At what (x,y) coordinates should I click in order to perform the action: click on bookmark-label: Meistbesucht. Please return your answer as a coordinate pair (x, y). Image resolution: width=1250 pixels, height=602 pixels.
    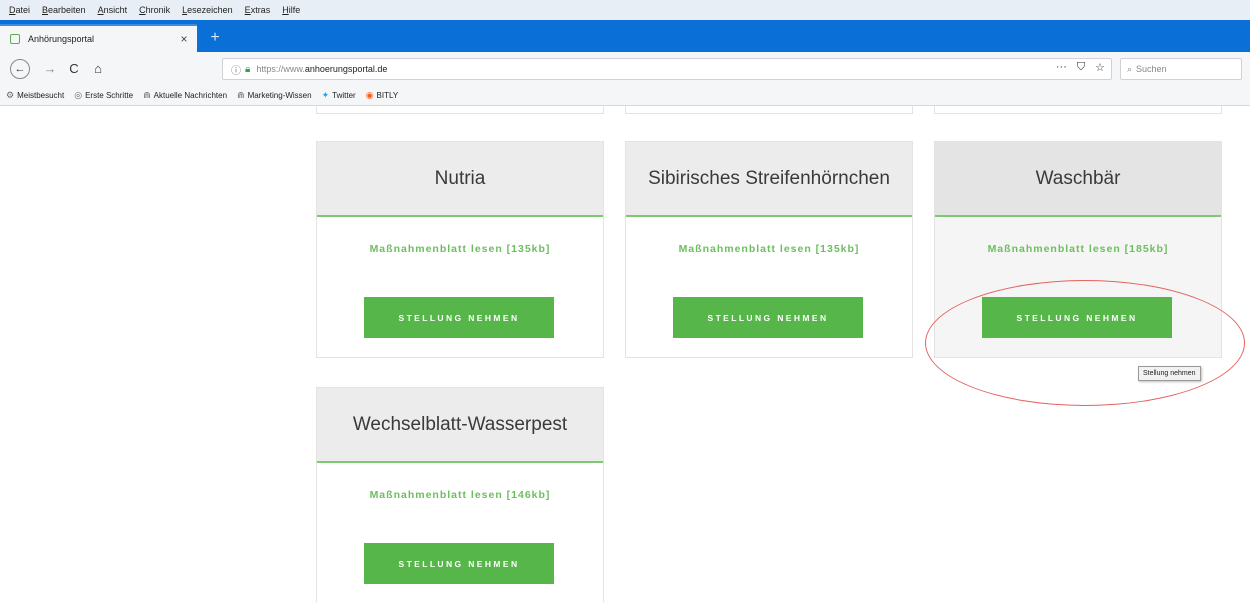
    Looking at the image, I should click on (41, 95).